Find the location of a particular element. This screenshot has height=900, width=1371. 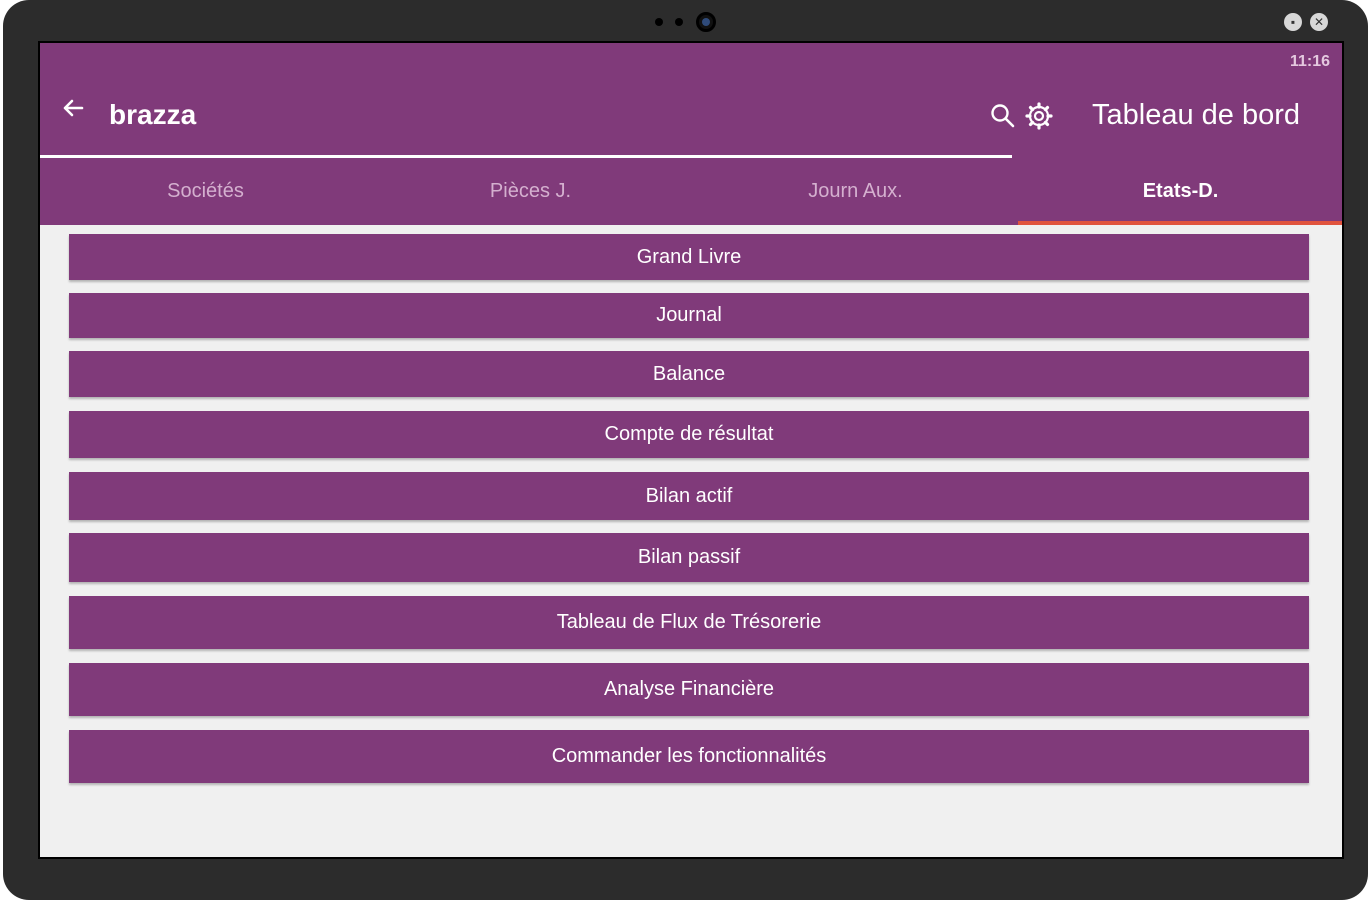

balance-button: Balance is located at coordinates (689, 374).